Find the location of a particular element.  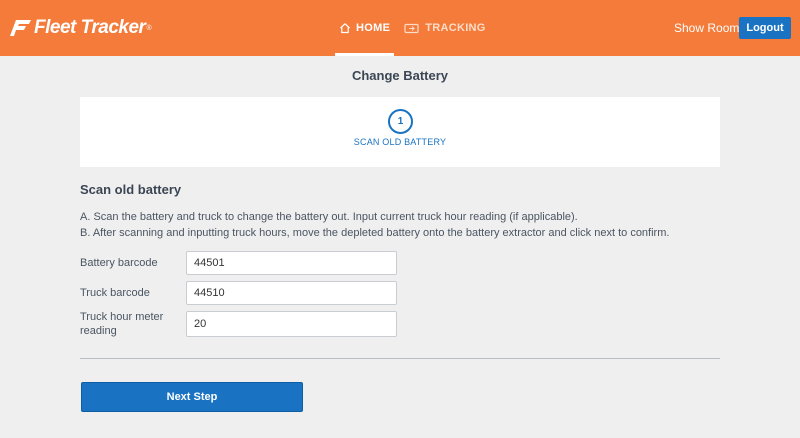

logo-mark-icon is located at coordinates (20, 28).